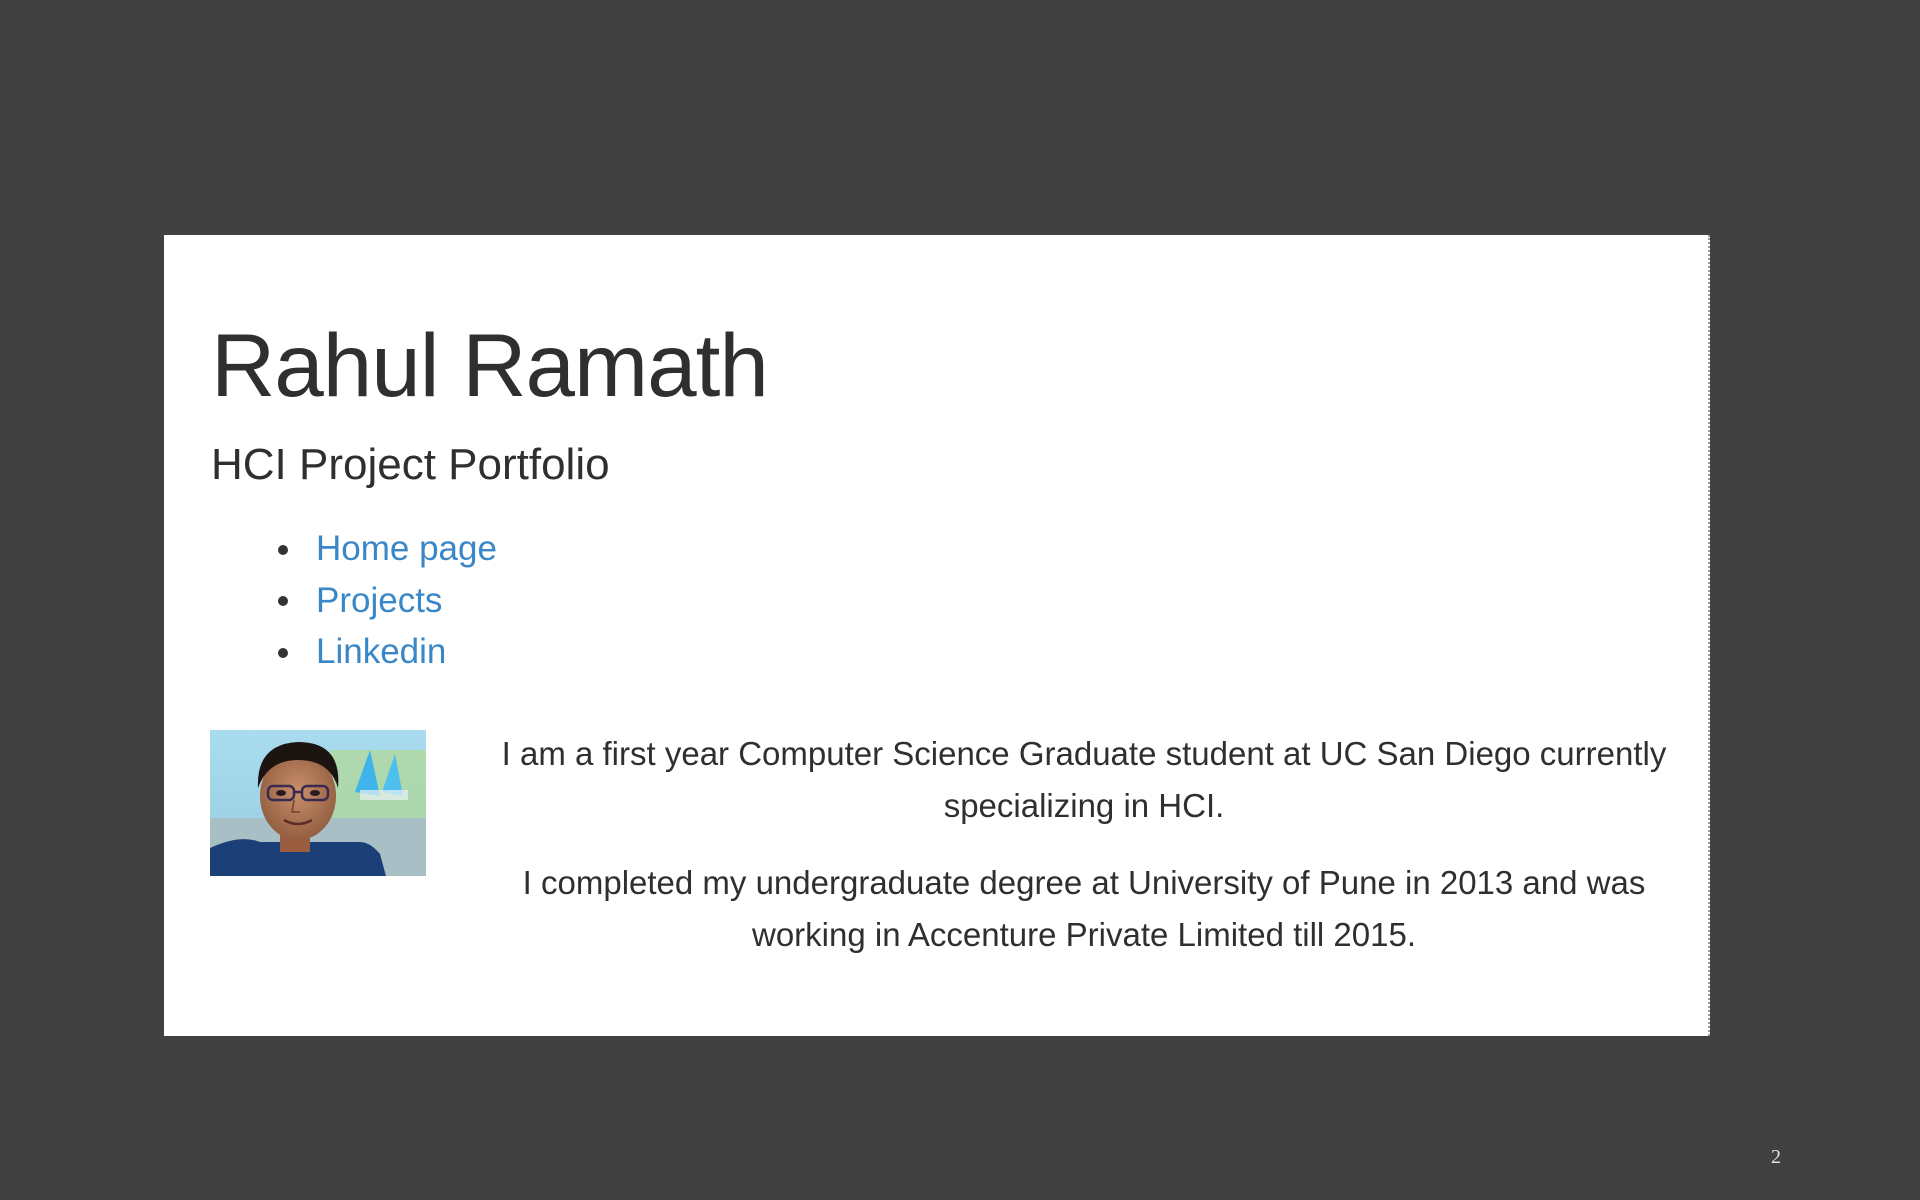 This screenshot has height=1200, width=1920. I want to click on page-subtitle: HCI Project Portfolio, so click(410, 464).